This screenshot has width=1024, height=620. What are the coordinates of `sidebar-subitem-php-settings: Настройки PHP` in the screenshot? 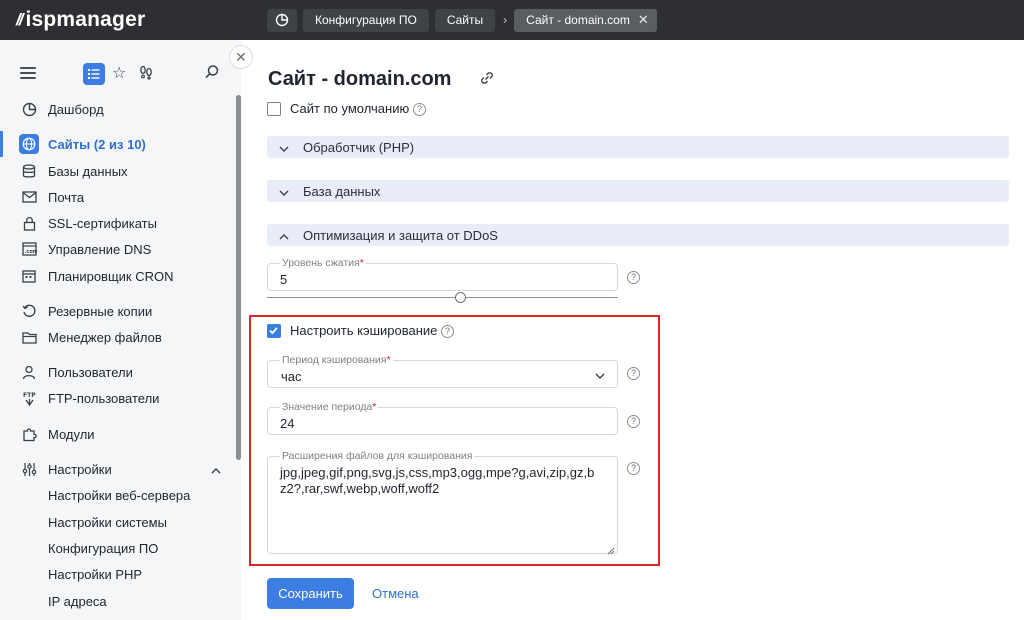 It's located at (118, 574).